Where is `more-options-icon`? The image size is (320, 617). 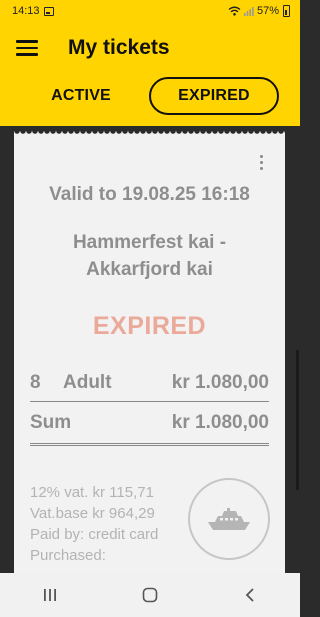
more-options-icon is located at coordinates (262, 162).